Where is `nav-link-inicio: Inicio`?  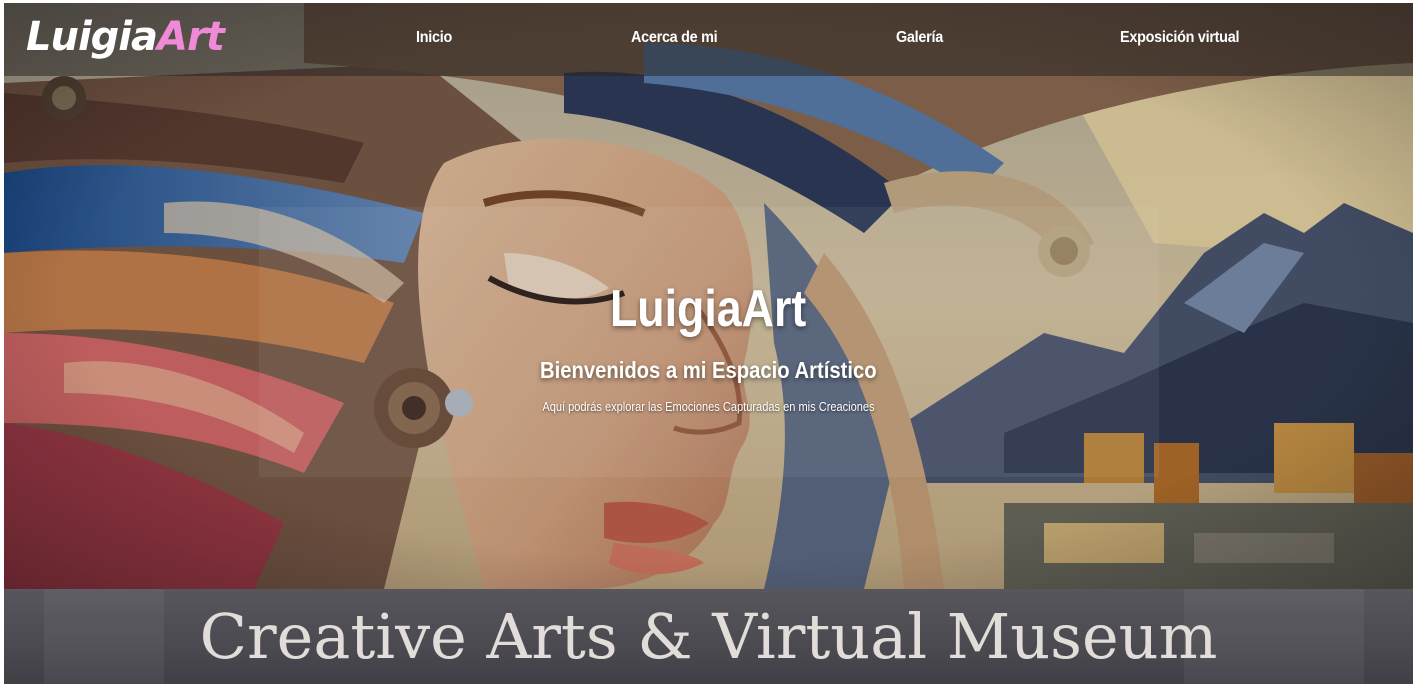 nav-link-inicio: Inicio is located at coordinates (434, 38).